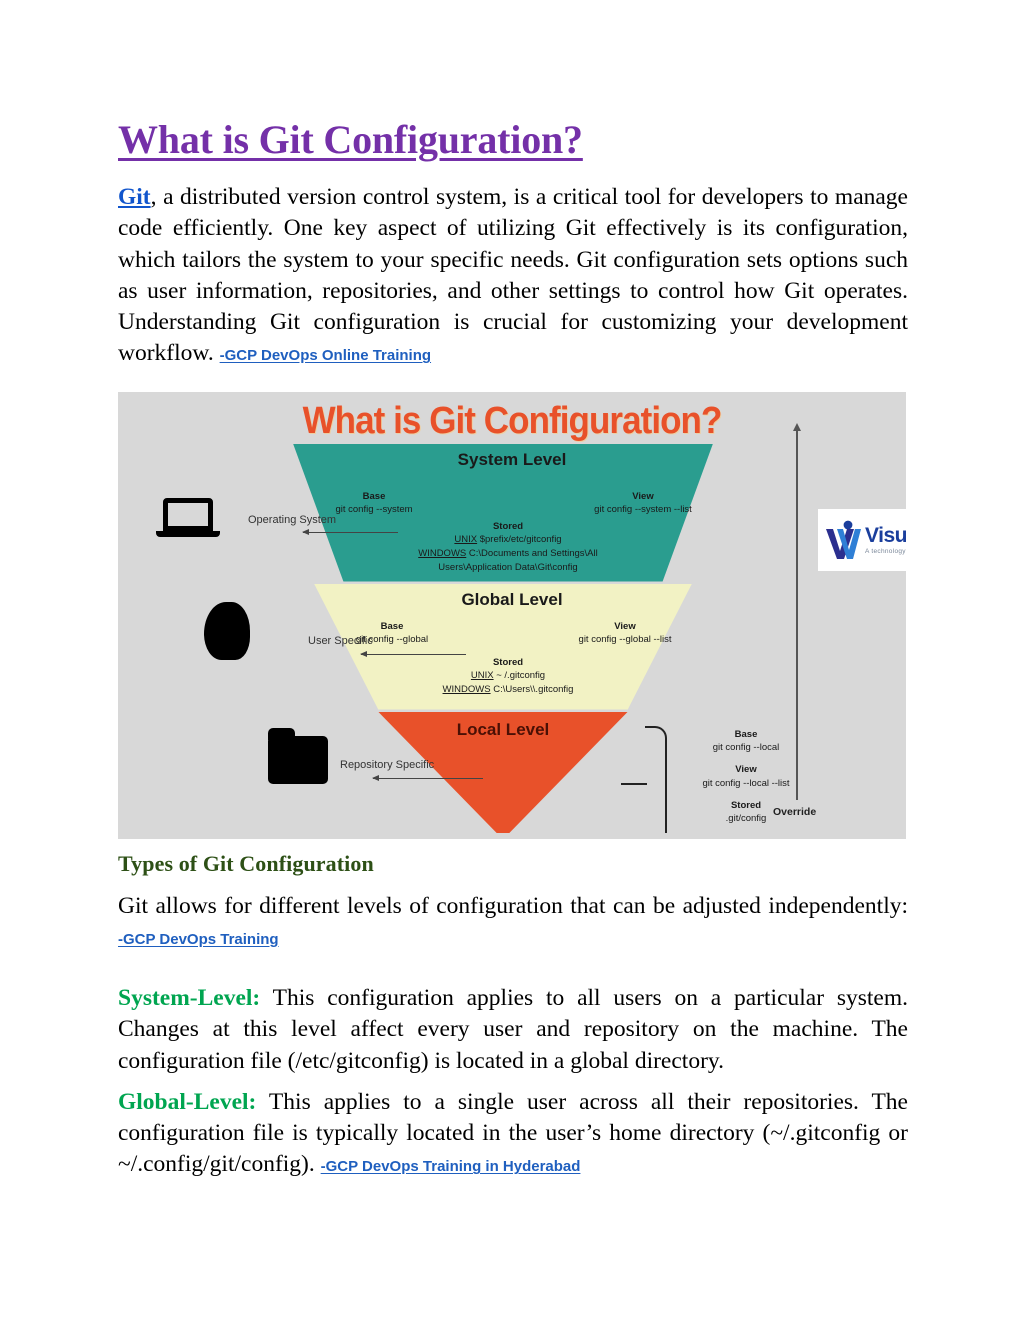 The height and width of the screenshot is (1325, 1024). What do you see at coordinates (387, 764) in the screenshot?
I see `repository-specific-label: Repository Specific` at bounding box center [387, 764].